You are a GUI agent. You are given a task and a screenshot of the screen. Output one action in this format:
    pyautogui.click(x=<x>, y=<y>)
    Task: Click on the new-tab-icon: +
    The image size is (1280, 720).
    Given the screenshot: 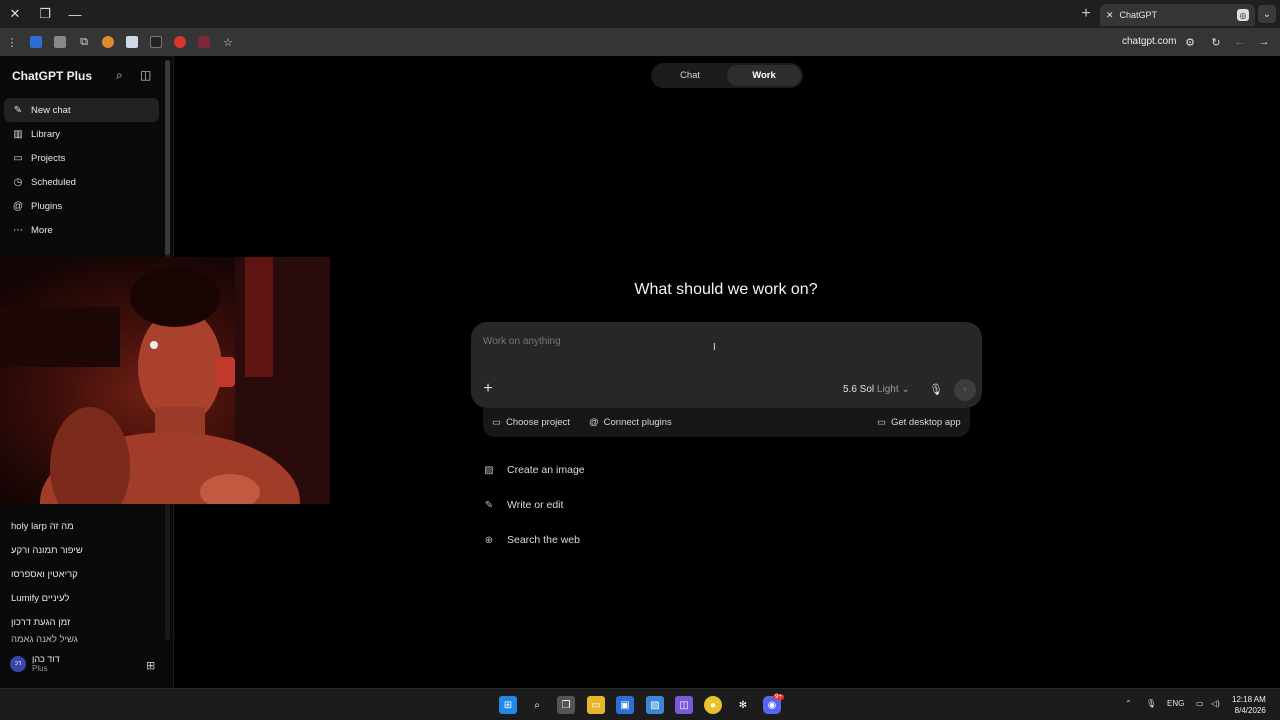 What is the action you would take?
    pyautogui.click(x=1086, y=14)
    